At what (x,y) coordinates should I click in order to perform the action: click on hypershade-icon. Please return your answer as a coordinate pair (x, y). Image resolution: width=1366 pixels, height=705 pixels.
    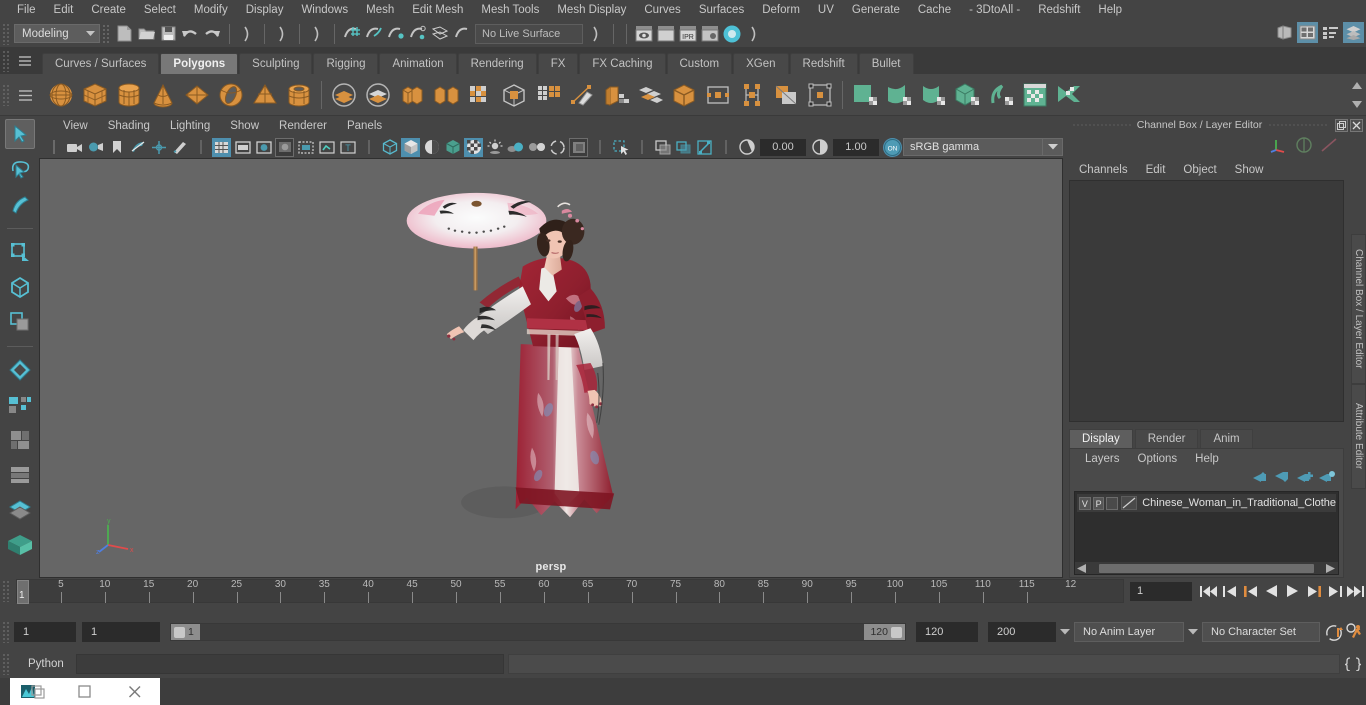
    Looking at the image, I should click on (732, 34).